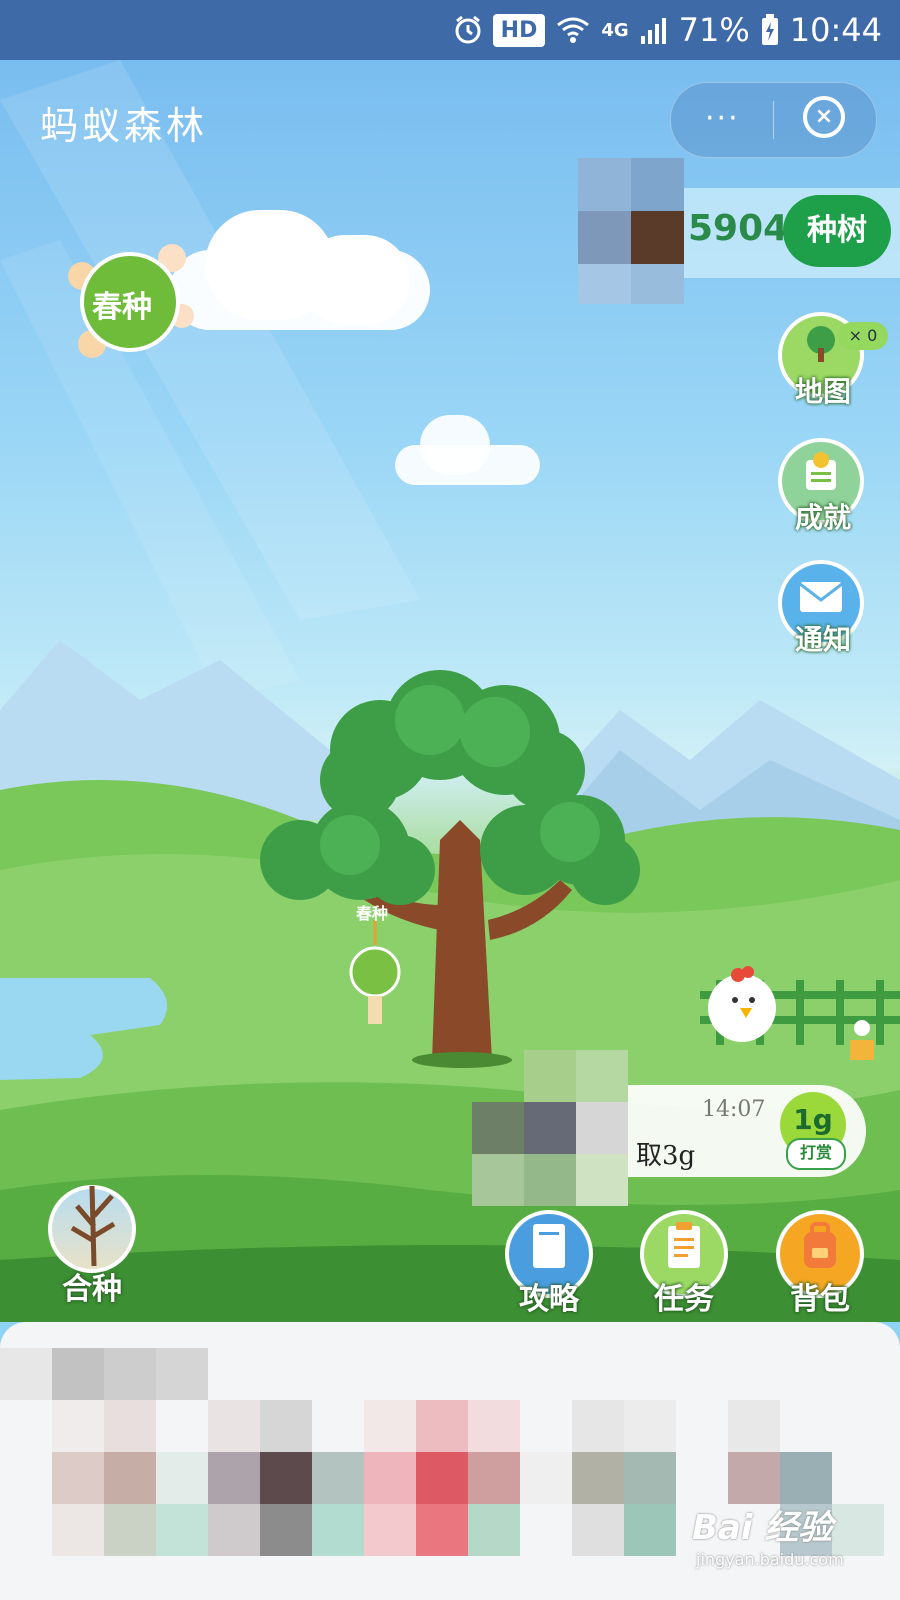 Image resolution: width=900 pixels, height=1600 pixels. Describe the element at coordinates (573, 30) in the screenshot. I see `wifi-icon` at that location.